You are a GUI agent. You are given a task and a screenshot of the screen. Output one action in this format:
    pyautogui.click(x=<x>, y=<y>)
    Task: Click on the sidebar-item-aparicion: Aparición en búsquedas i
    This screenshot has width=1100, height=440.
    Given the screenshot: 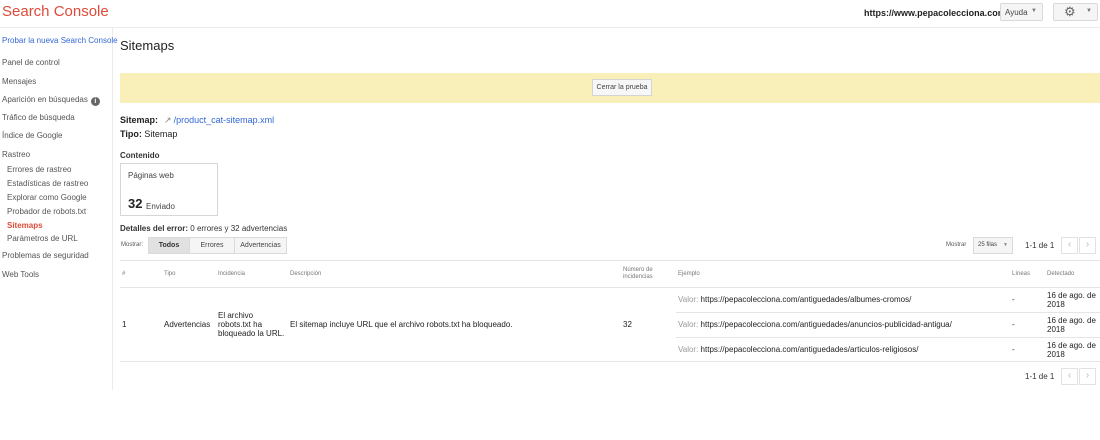 What is the action you would take?
    pyautogui.click(x=51, y=100)
    